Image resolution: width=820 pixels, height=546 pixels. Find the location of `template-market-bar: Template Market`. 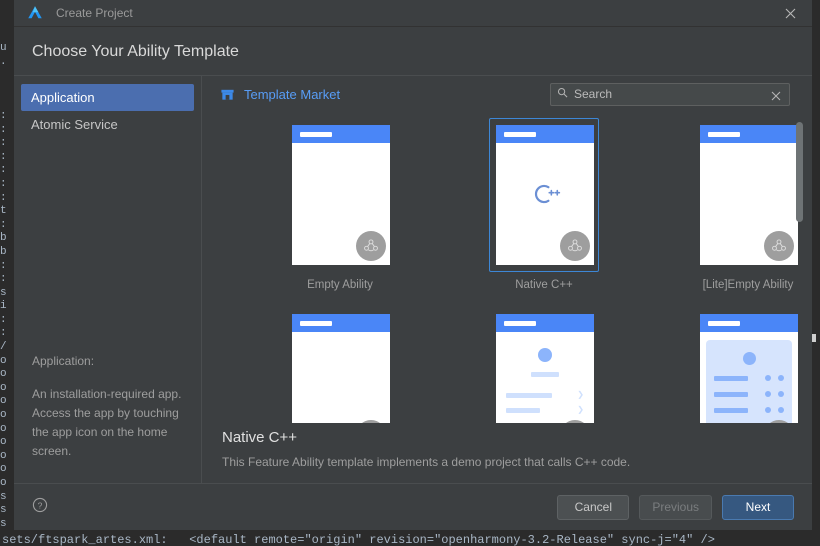

template-market-bar: Template Market is located at coordinates (507, 94).